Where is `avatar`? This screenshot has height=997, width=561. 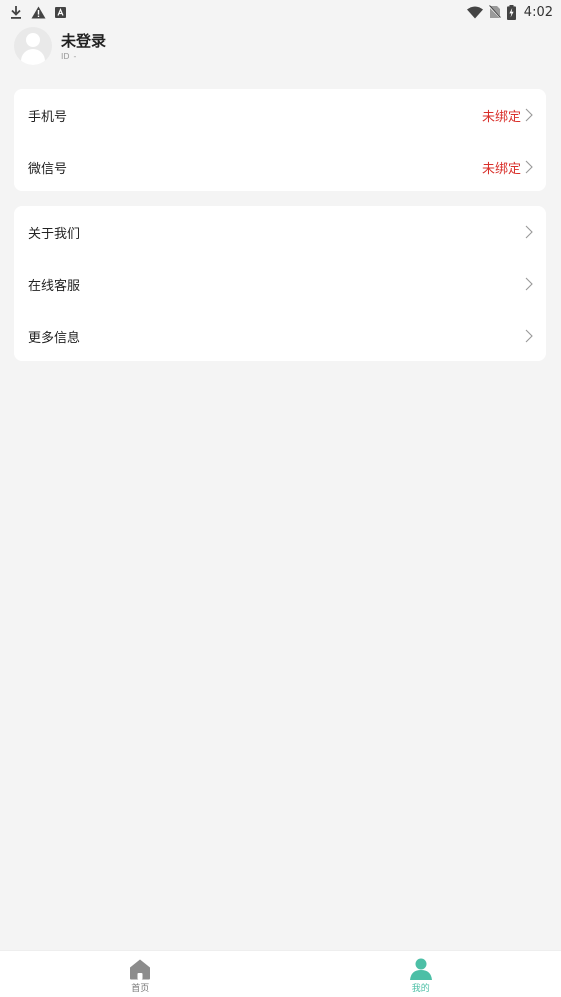
avatar is located at coordinates (33, 46).